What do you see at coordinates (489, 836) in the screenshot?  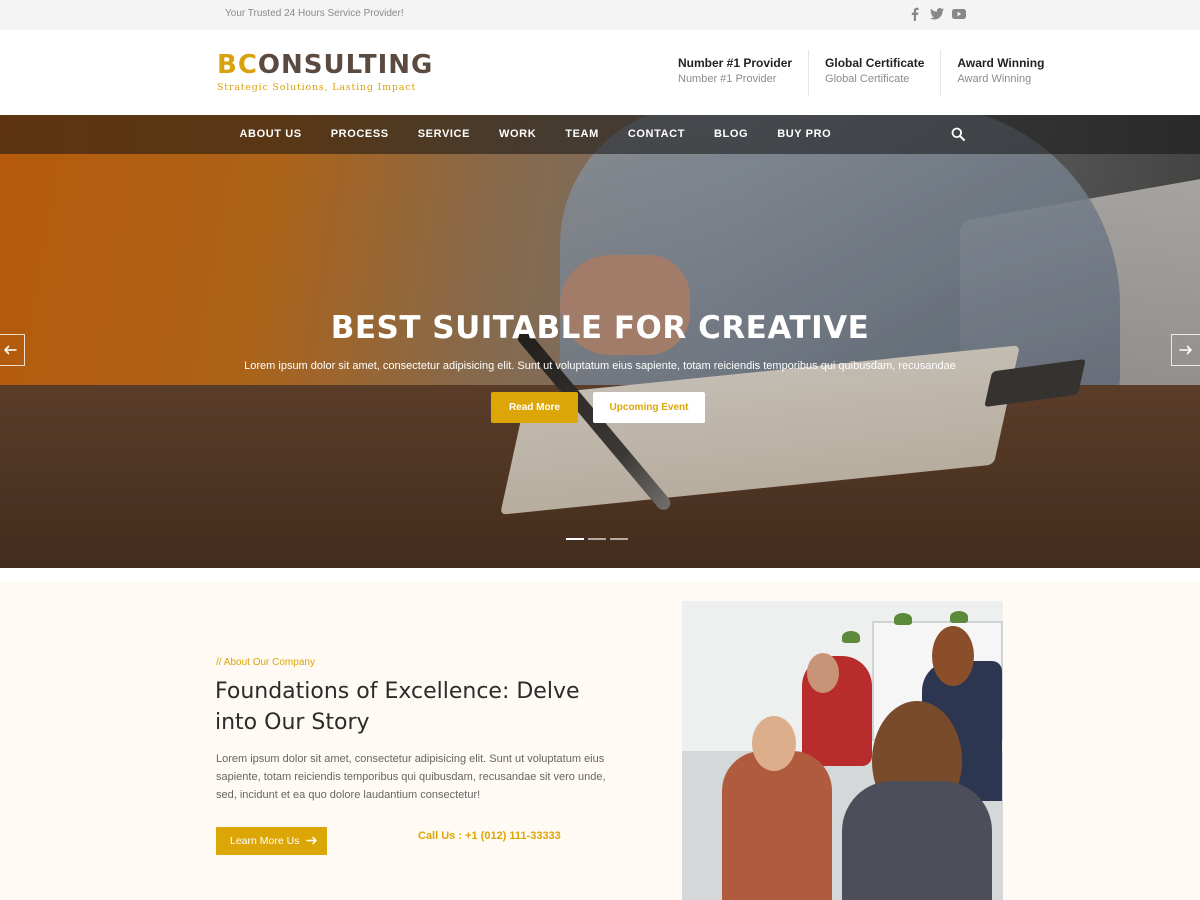 I see `call-us-text: Call Us : +1 (012) 111-33333` at bounding box center [489, 836].